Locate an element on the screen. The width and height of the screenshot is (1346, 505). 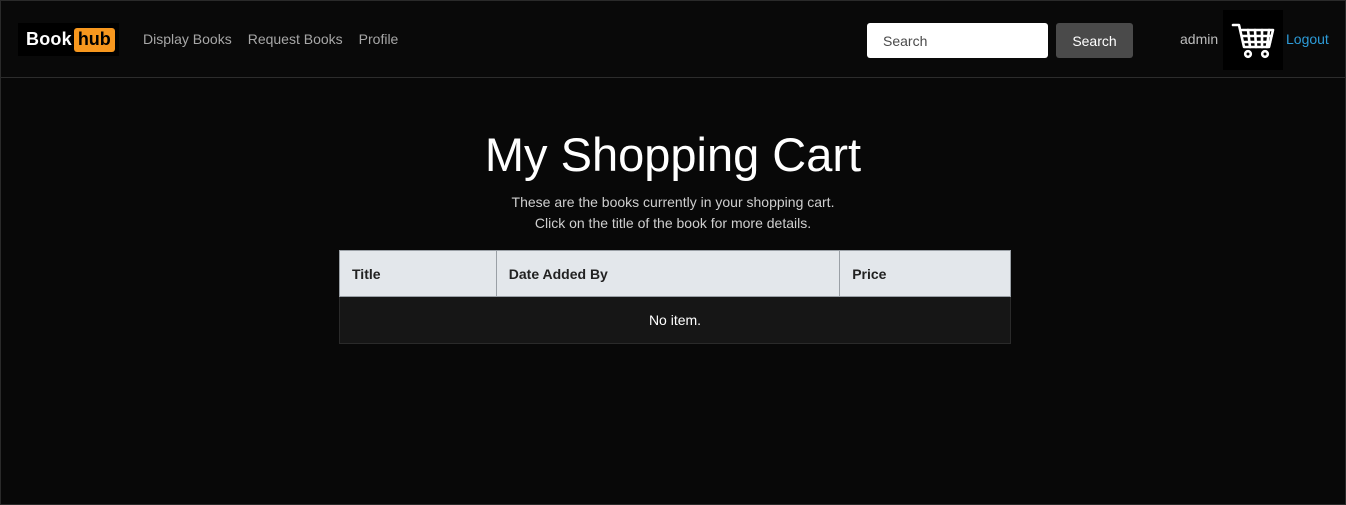
table-row: No item. is located at coordinates (675, 320).